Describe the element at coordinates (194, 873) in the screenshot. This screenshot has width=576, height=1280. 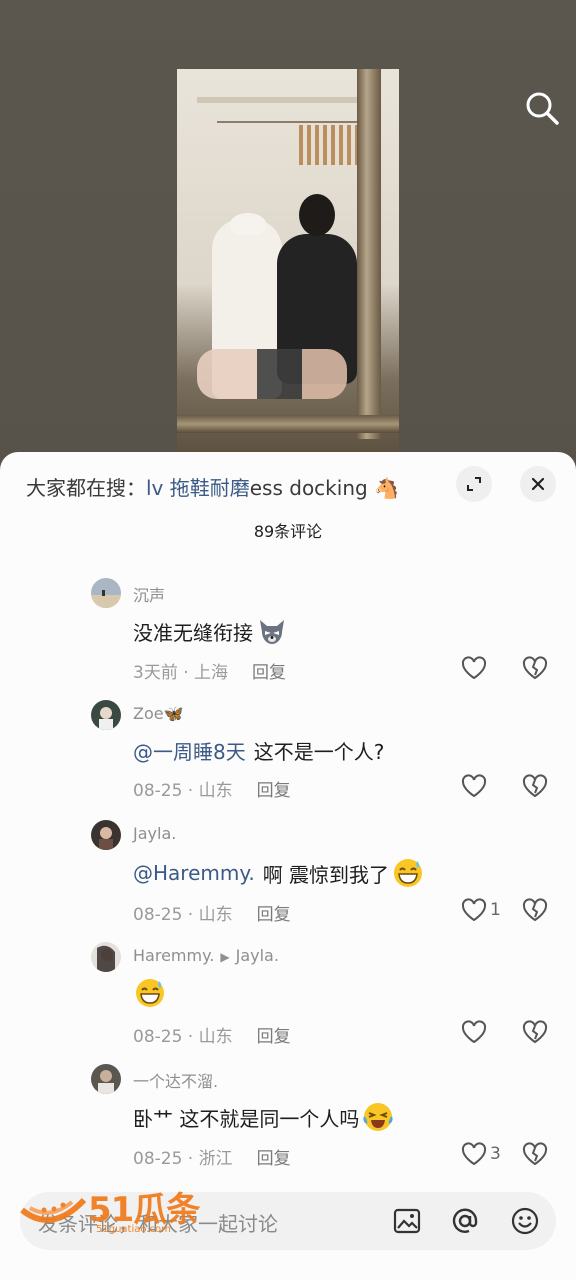
I see `comment-mention: @Haremmy.` at that location.